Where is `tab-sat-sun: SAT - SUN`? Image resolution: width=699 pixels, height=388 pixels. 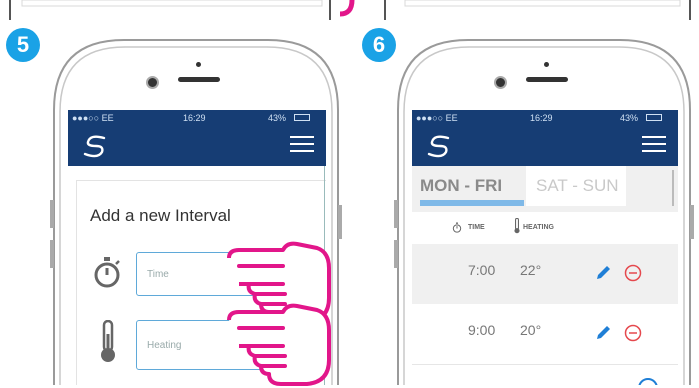 tab-sat-sun: SAT - SUN is located at coordinates (577, 186).